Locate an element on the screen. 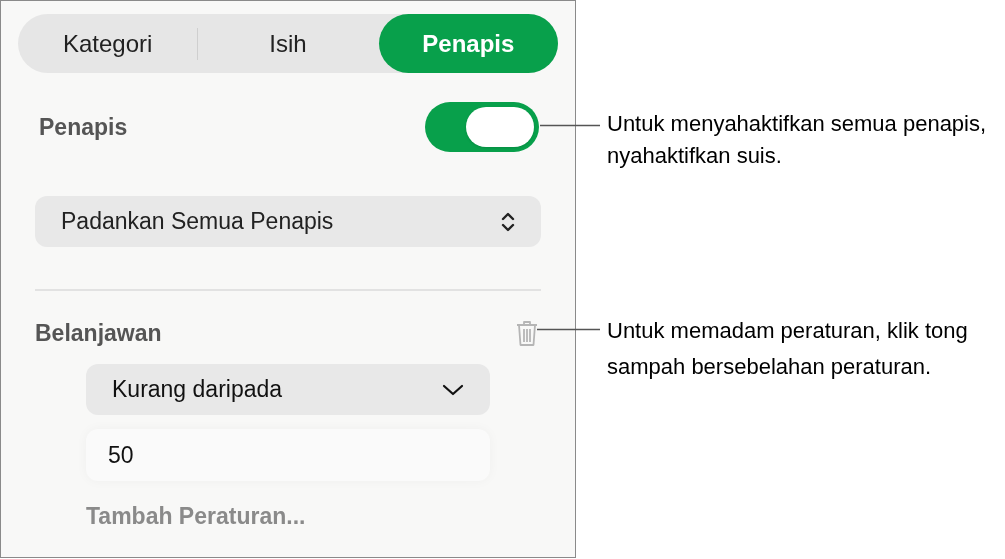 The height and width of the screenshot is (559, 1005). value-field: 50 is located at coordinates (288, 455).